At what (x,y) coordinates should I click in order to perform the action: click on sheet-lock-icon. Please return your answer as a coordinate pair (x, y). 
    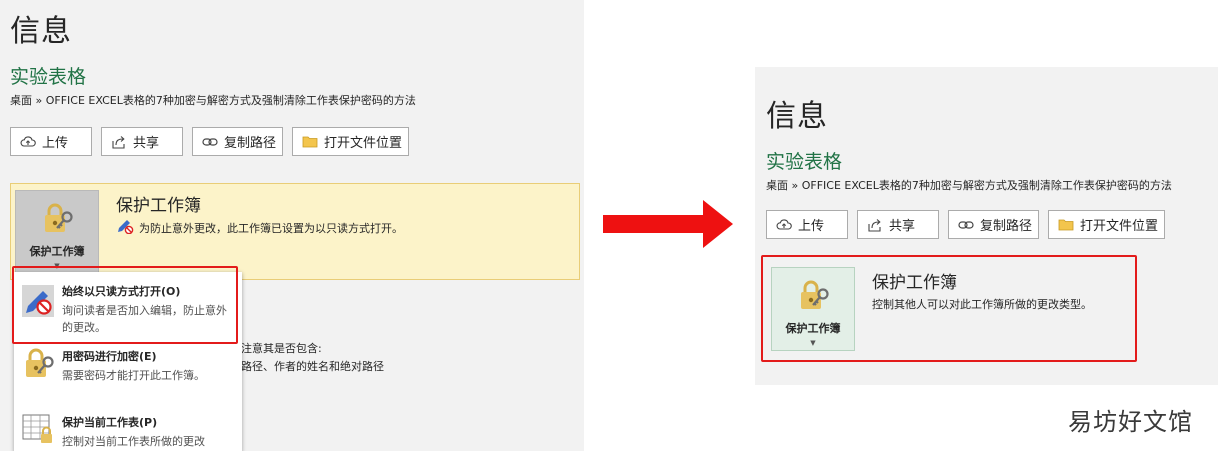
    Looking at the image, I should click on (38, 431).